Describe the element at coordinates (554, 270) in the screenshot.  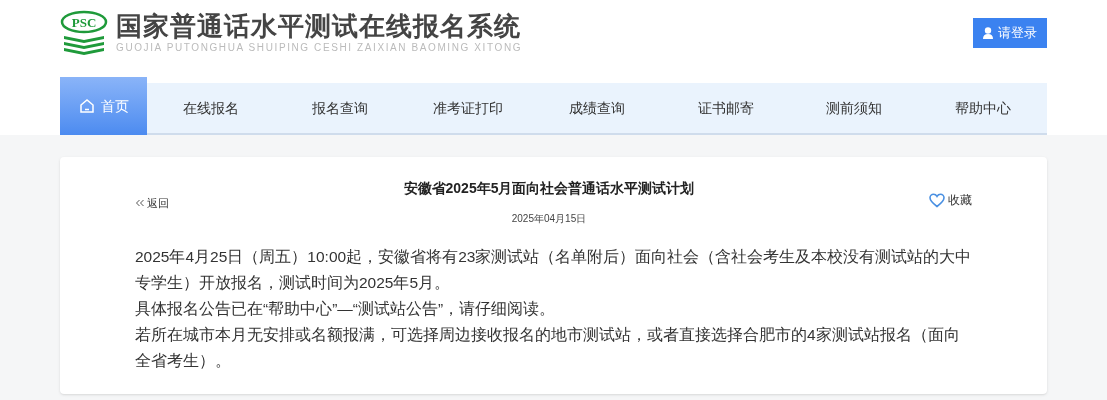
I see `article-paragraph: 2025年4月25日（周五）10:00起，安徽省将有23家测试站（名单附后）面向社会（含社会考生及本校没有测试站的大中专学生）开放报名，测试时间为2025年5月。` at that location.